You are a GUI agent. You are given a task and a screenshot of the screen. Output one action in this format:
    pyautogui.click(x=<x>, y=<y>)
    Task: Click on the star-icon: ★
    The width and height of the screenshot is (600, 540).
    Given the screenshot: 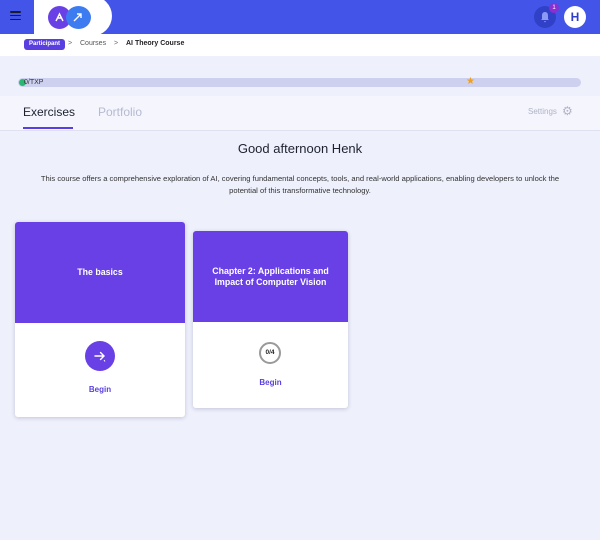 What is the action you would take?
    pyautogui.click(x=470, y=81)
    